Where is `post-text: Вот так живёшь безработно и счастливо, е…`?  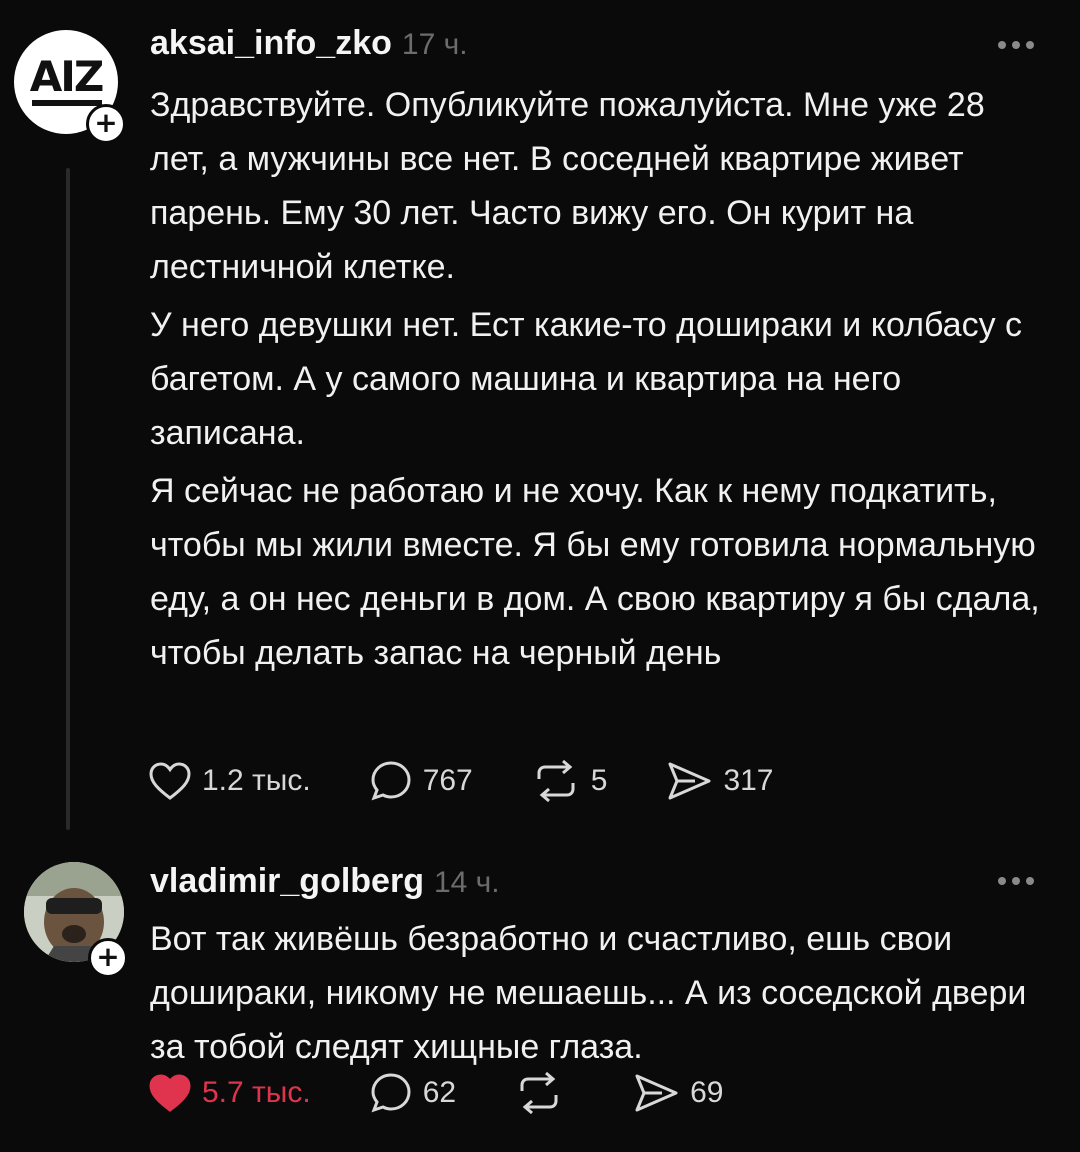 post-text: Вот так живёшь безработно и счастливо, е… is located at coordinates (600, 995).